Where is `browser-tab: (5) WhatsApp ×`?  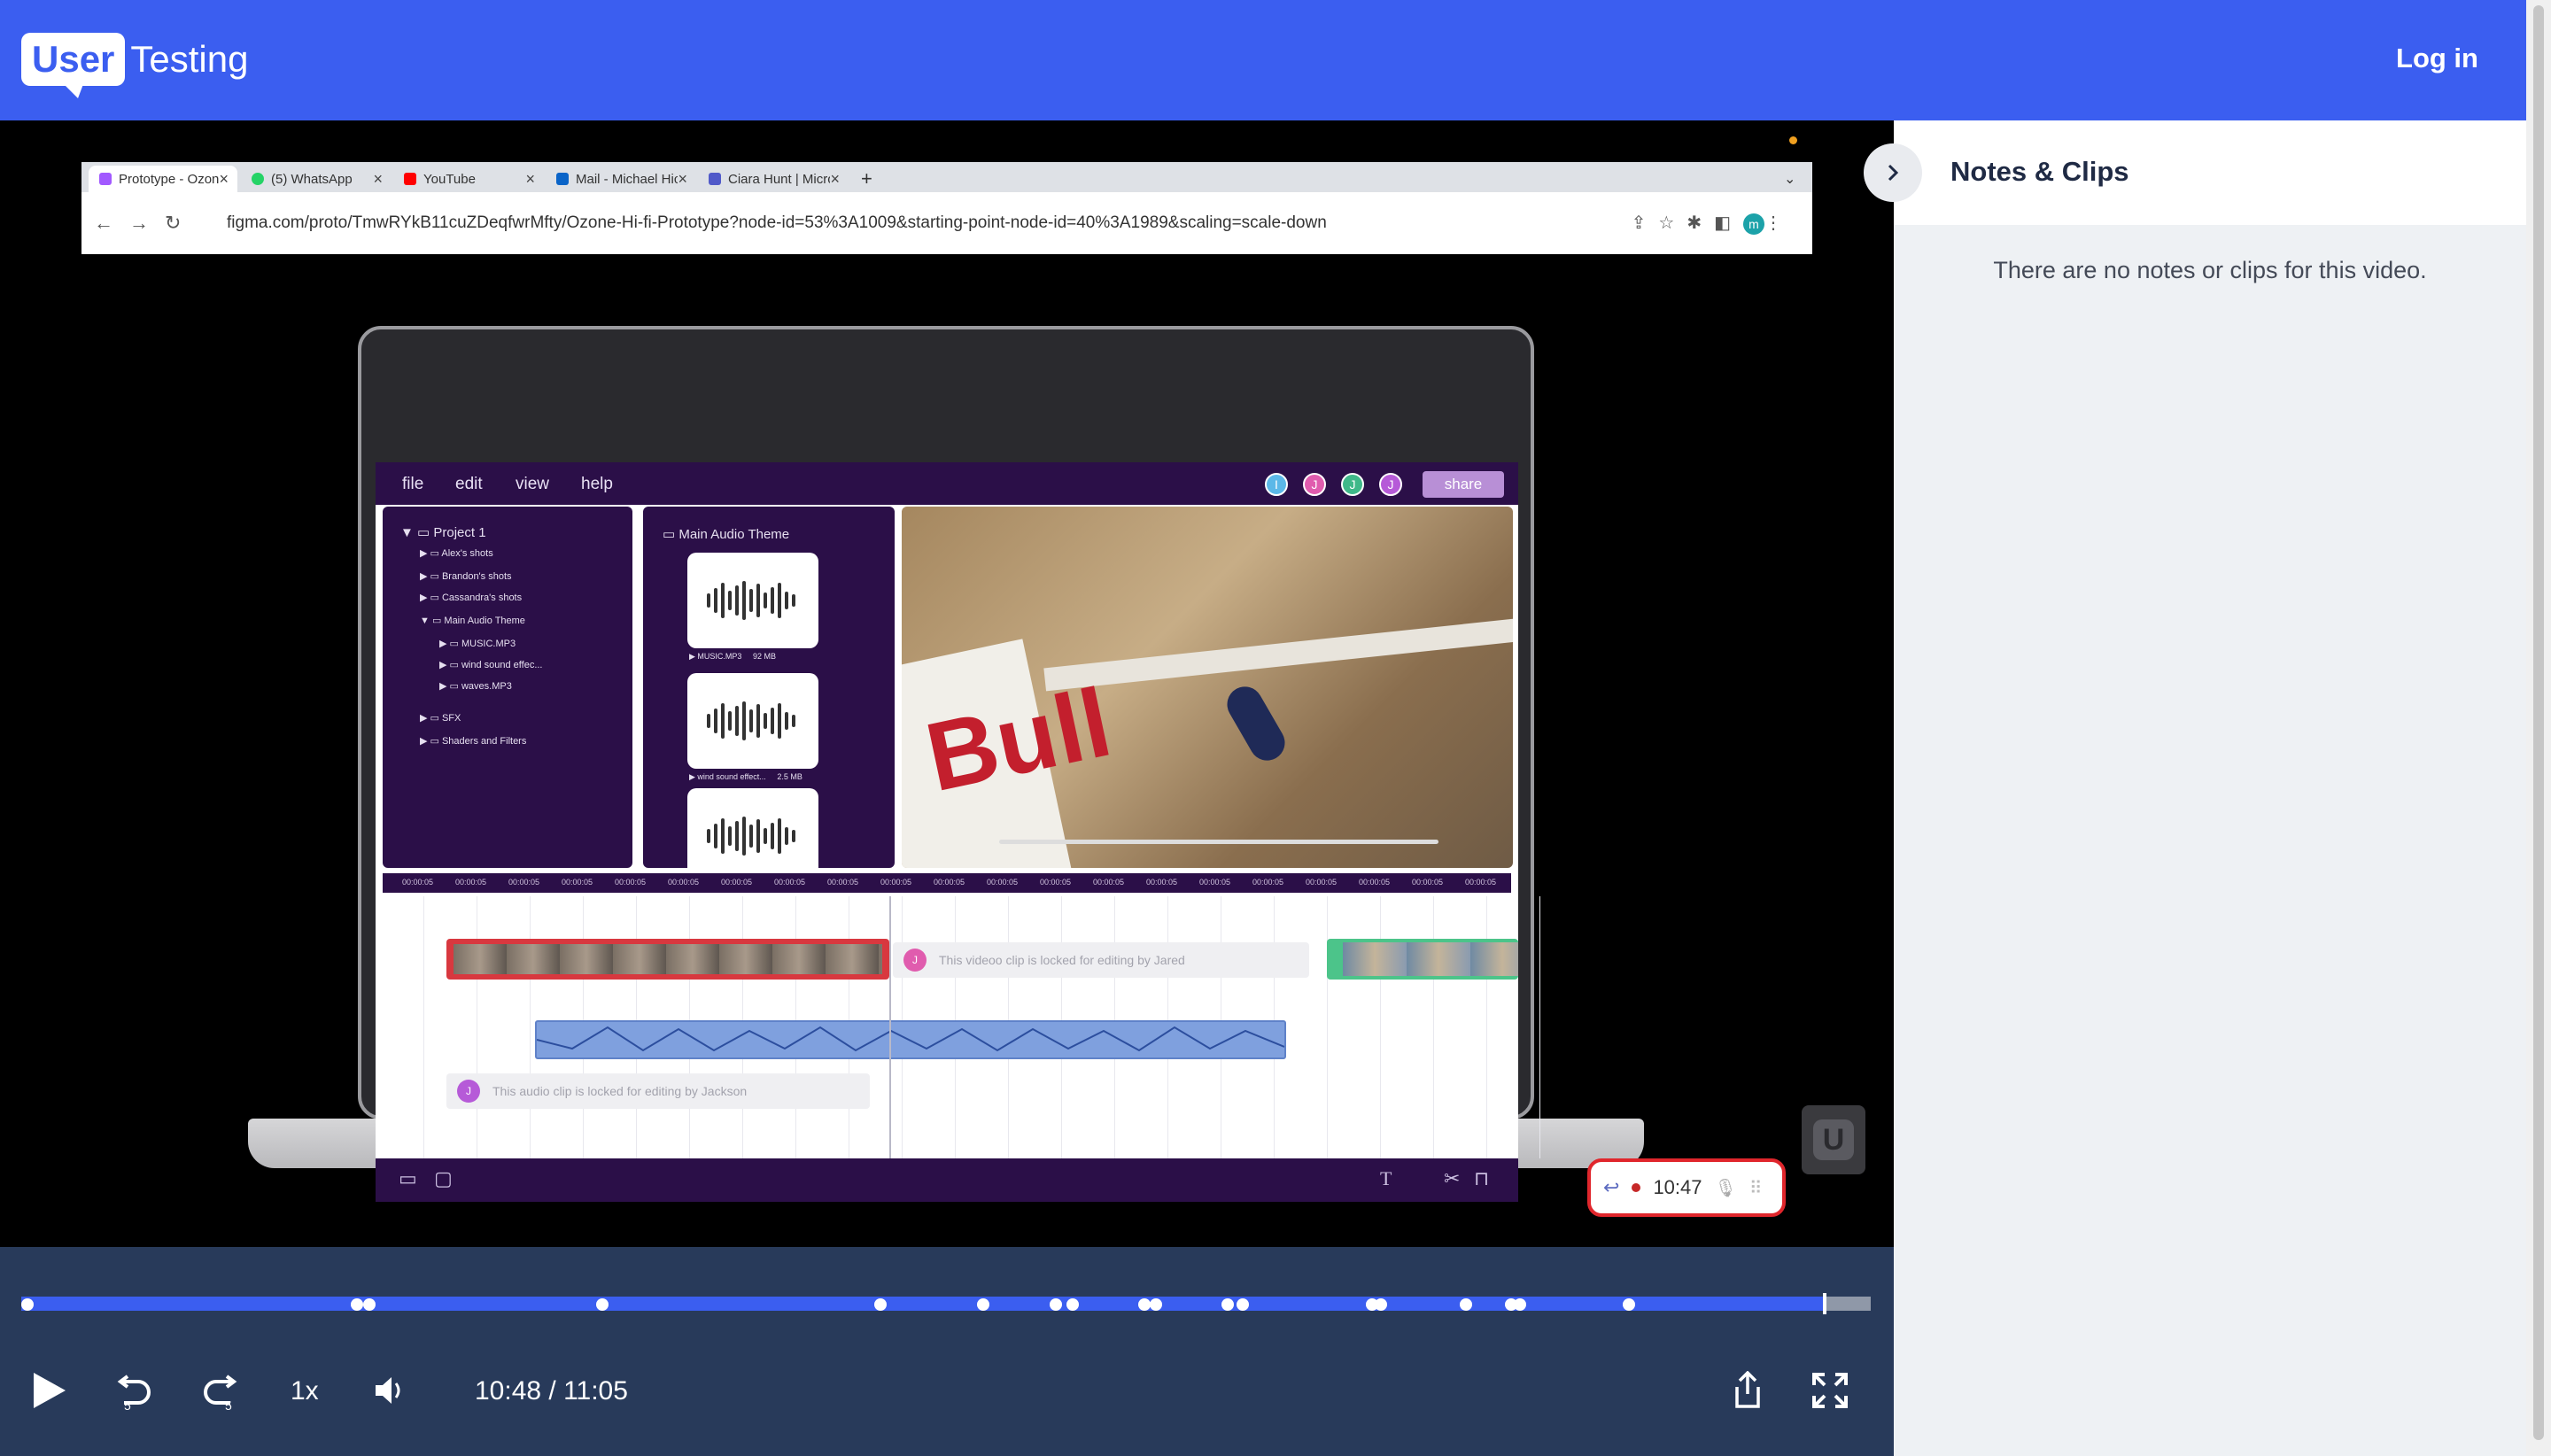 browser-tab: (5) WhatsApp × is located at coordinates (316, 179).